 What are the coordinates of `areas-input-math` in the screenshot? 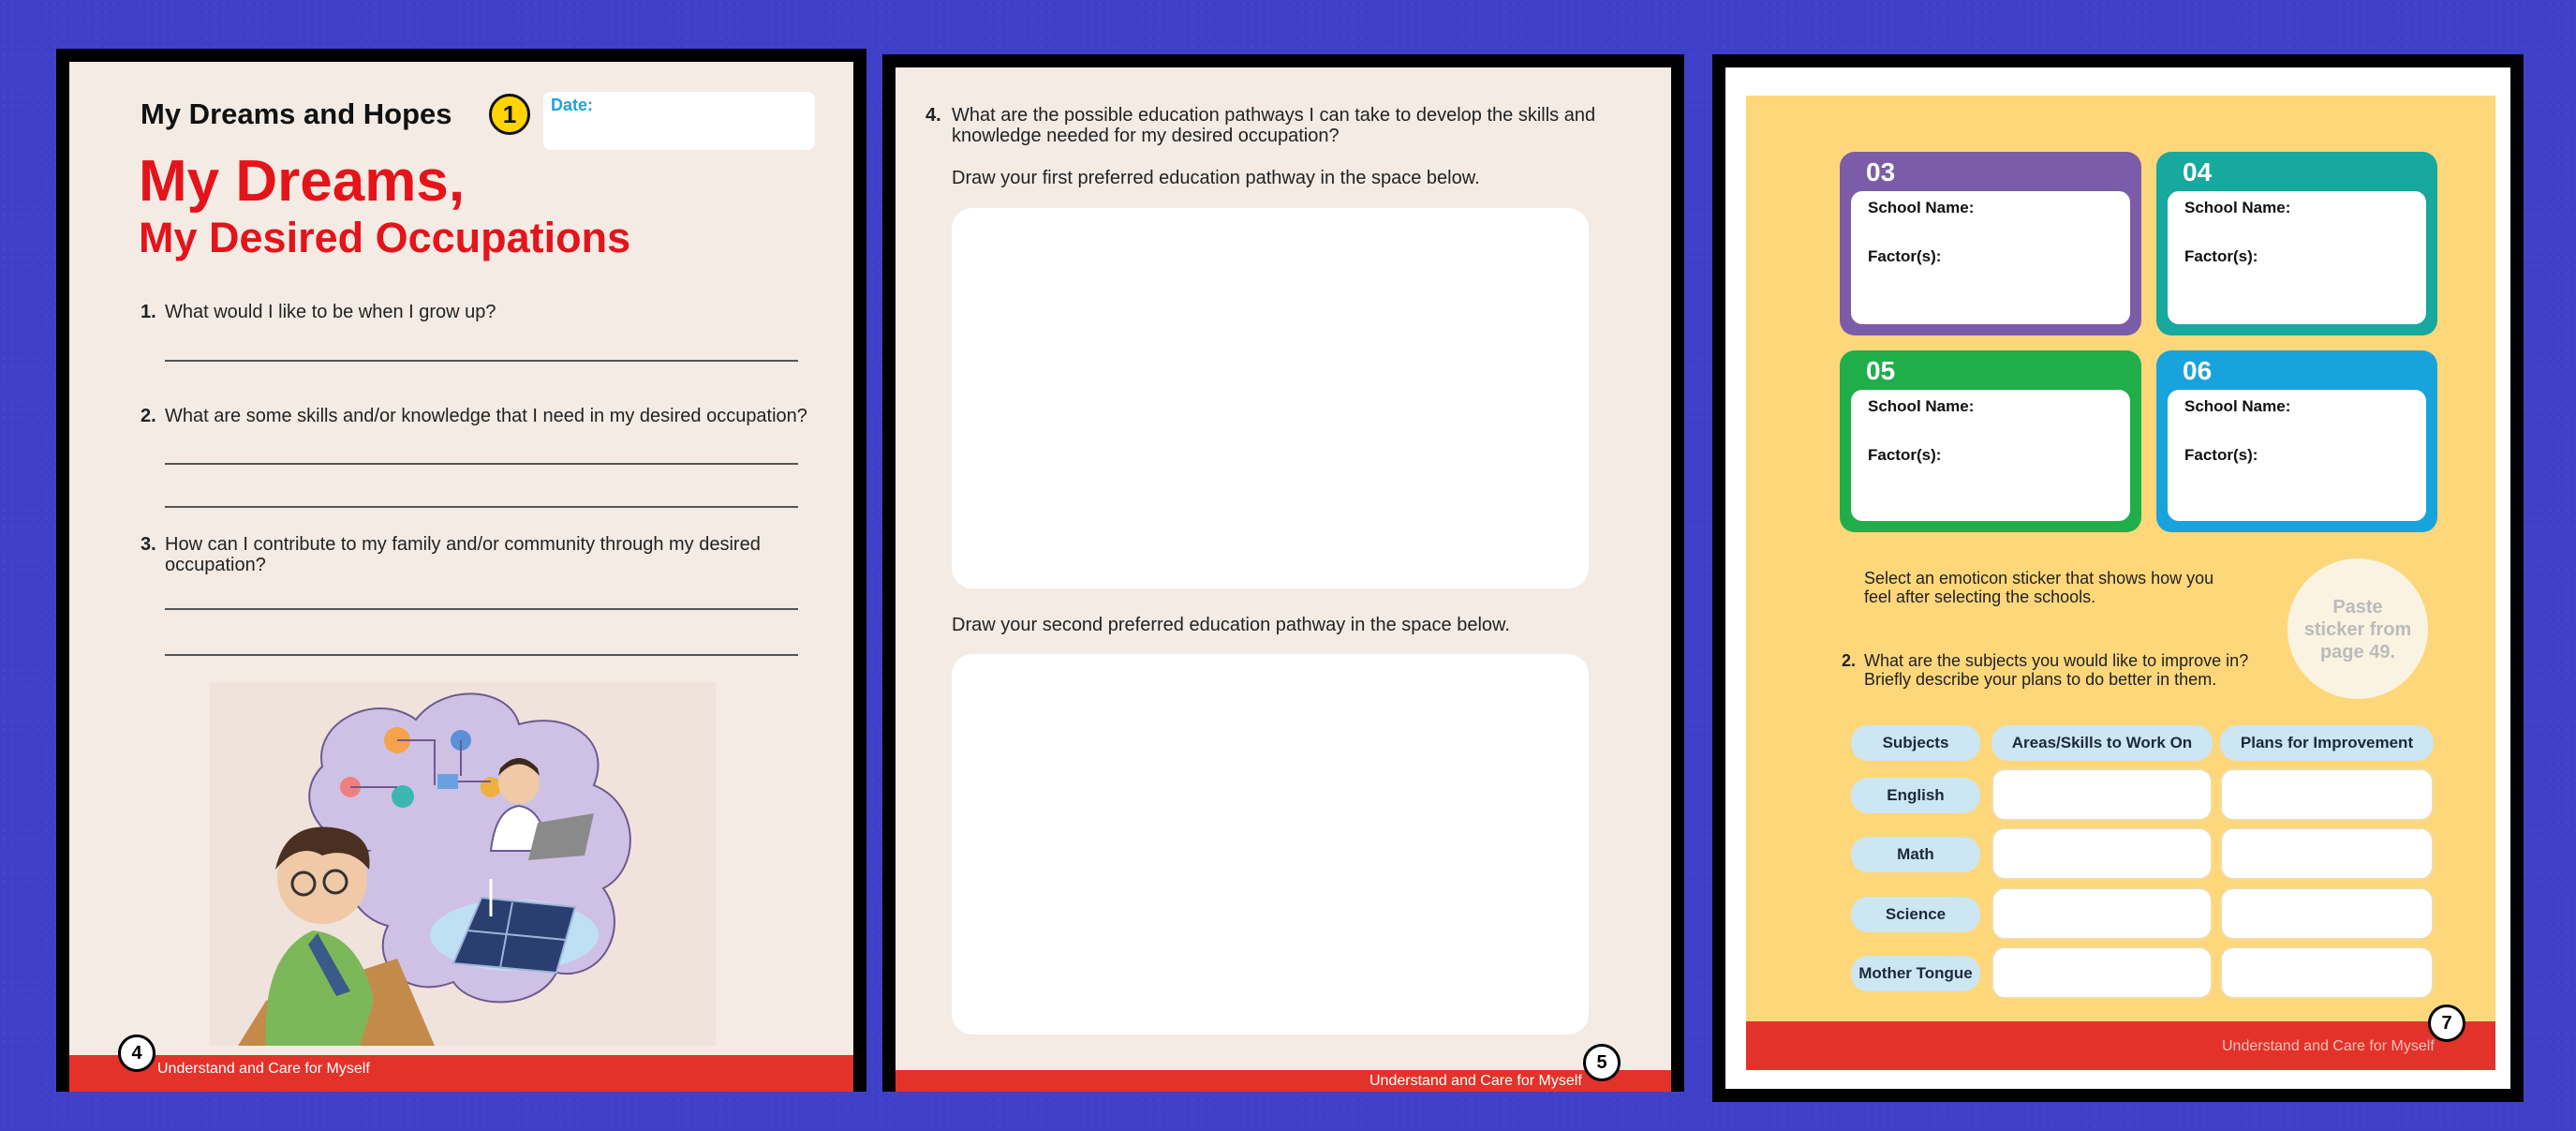 It's located at (2102, 854).